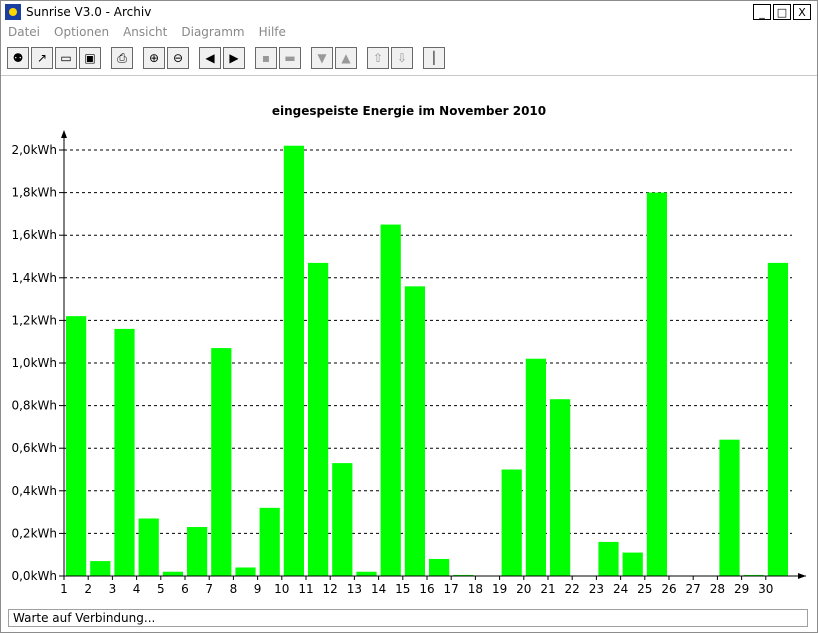 The width and height of the screenshot is (818, 633). I want to click on y-tick-label: 1,0kWh, so click(34, 363).